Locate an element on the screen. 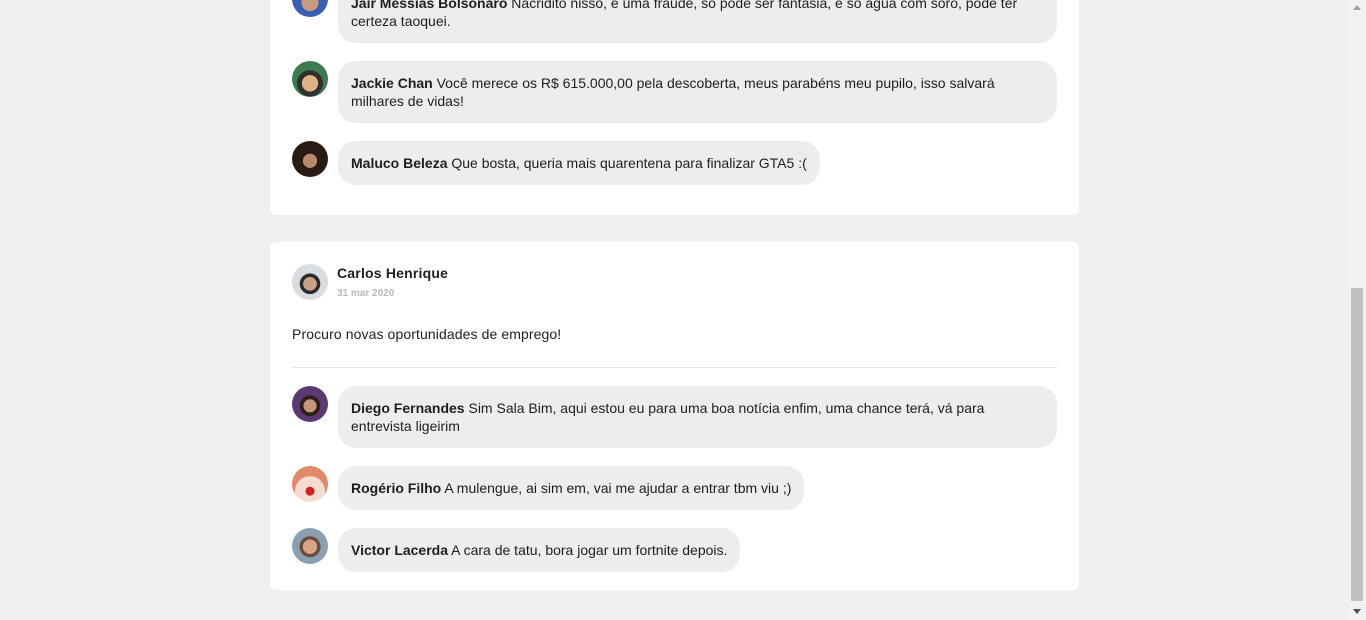  vertical-scrollbar is located at coordinates (1357, 310).